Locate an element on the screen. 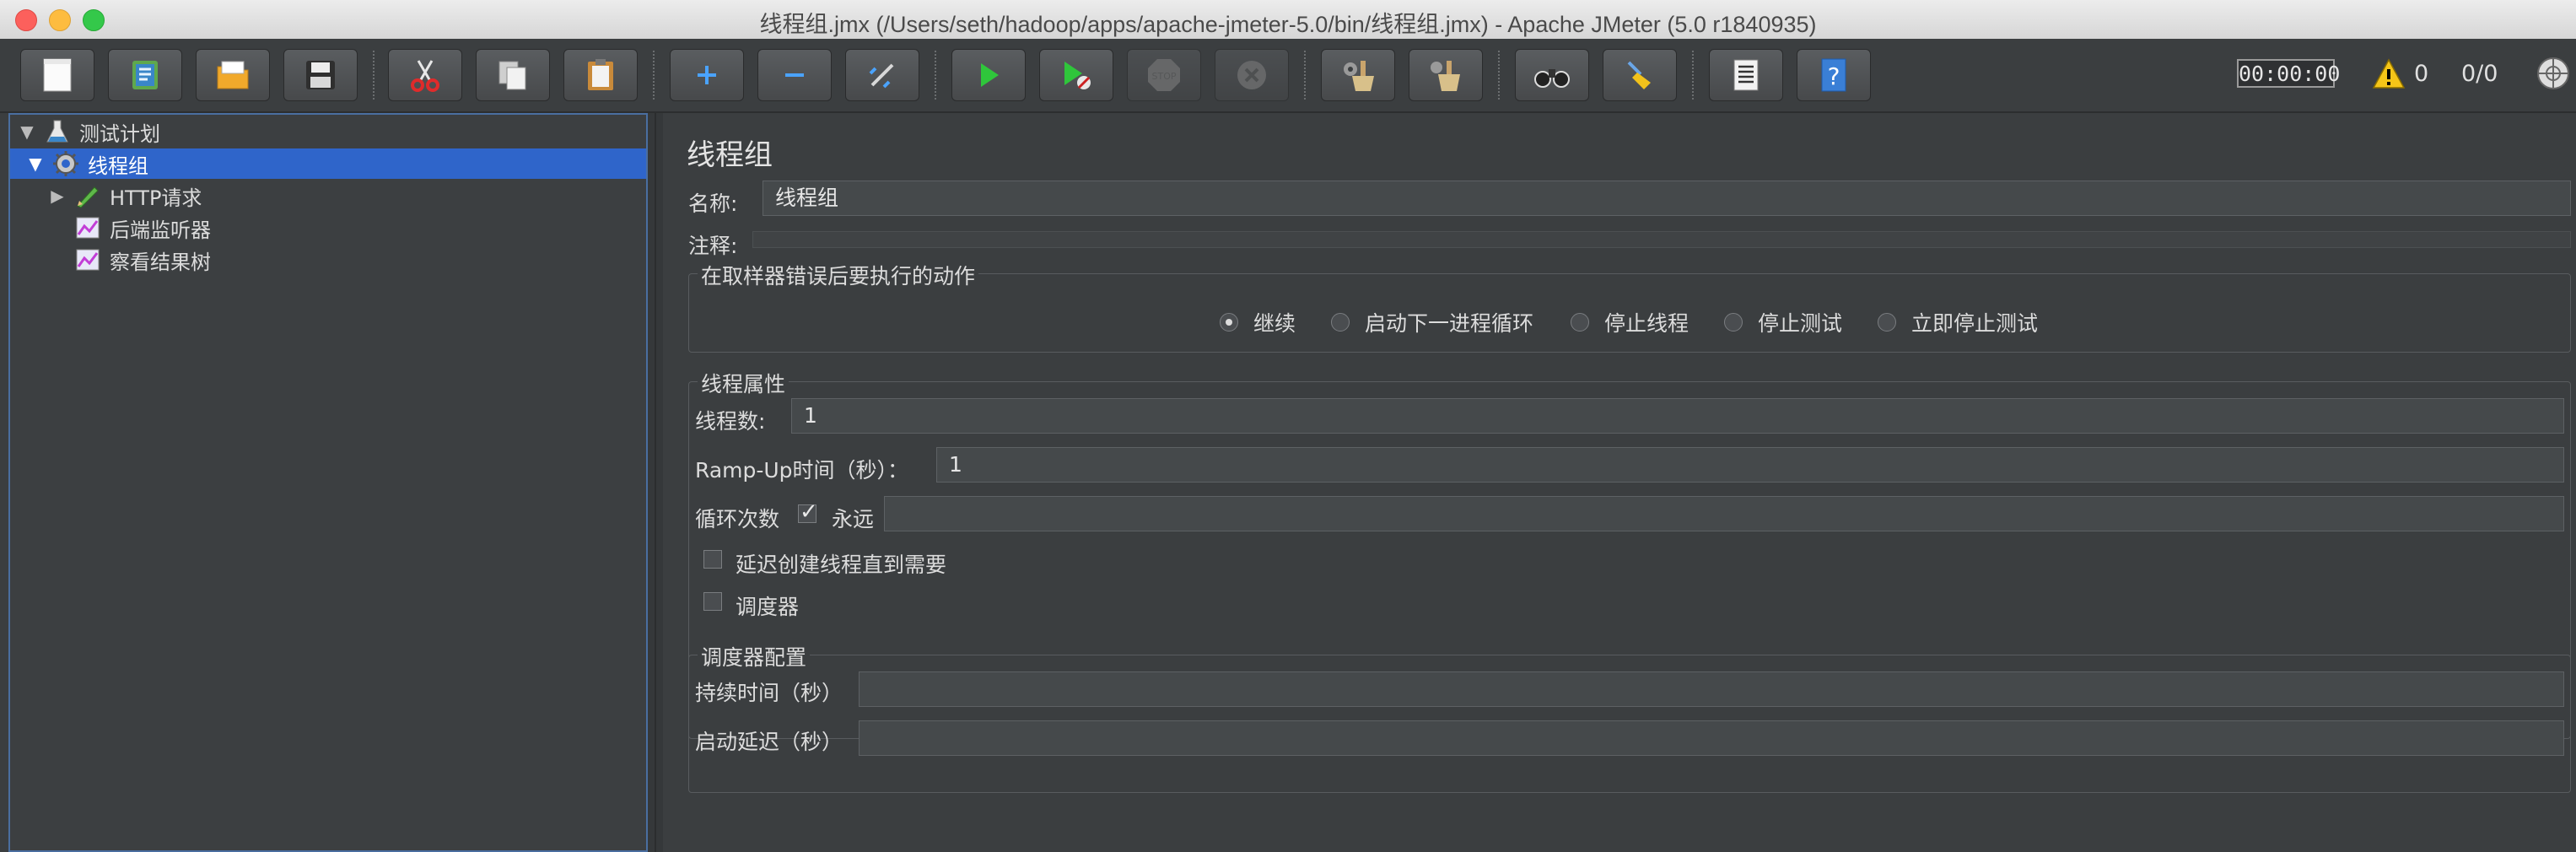  broom-icon is located at coordinates (1639, 75).